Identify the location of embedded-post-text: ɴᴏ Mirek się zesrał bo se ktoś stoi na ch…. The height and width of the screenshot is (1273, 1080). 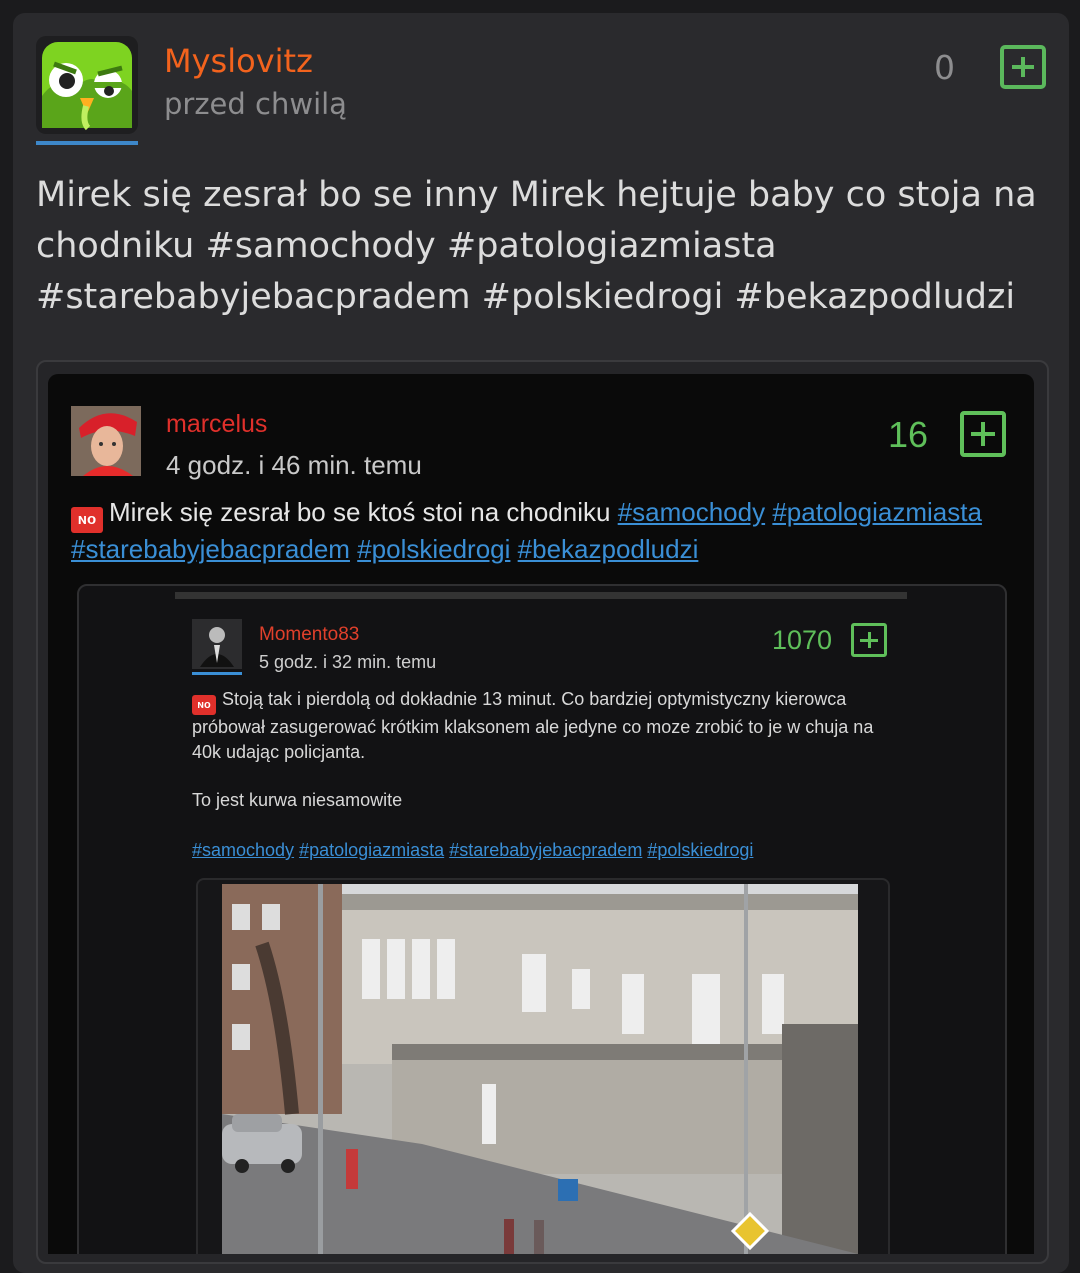
(531, 530).